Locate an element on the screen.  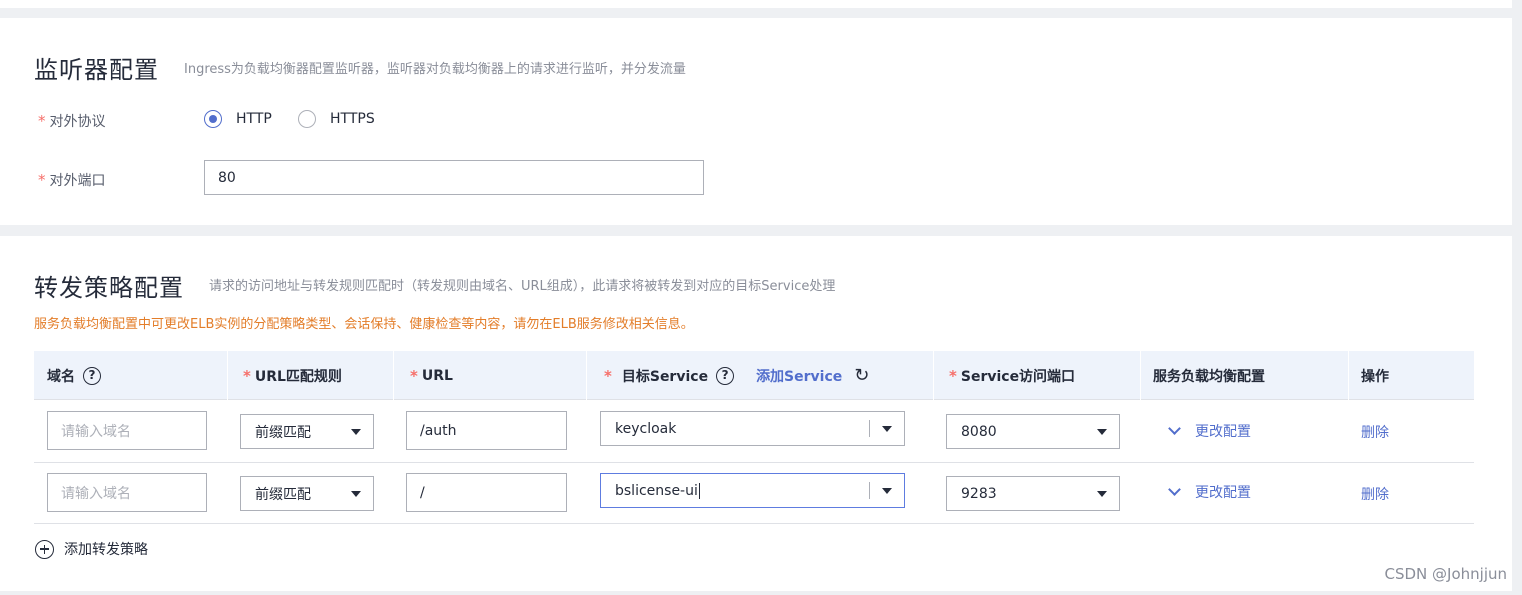
th-actions-text: 操作 is located at coordinates (1375, 376).